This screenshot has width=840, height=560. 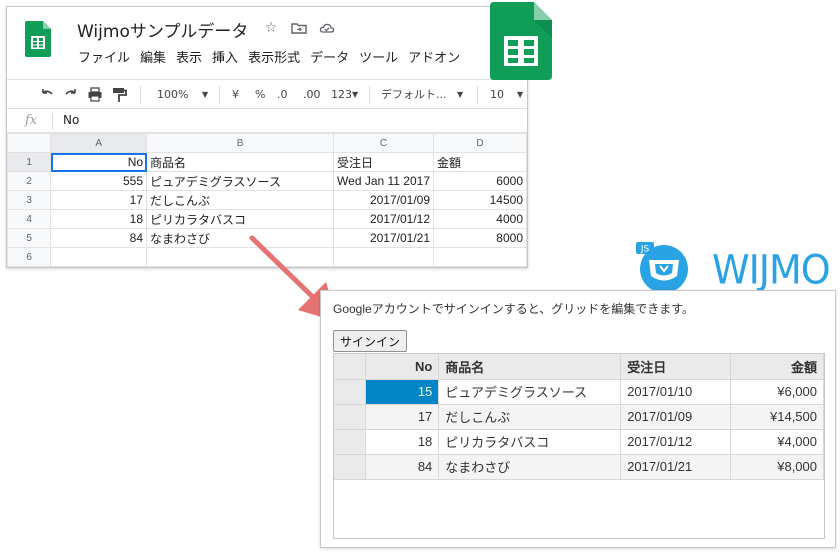 I want to click on cell: ピリカラタバスコ, so click(x=240, y=219).